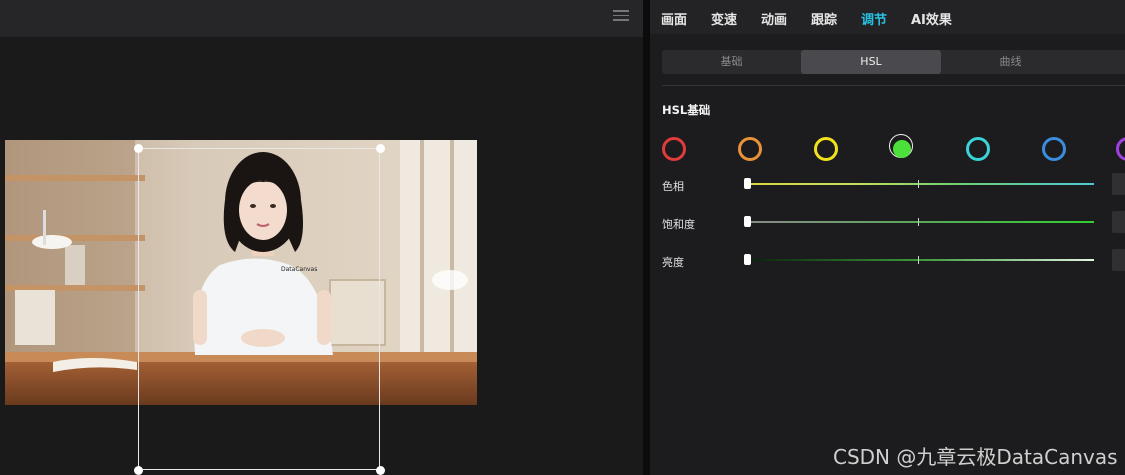 This screenshot has height=475, width=1125. What do you see at coordinates (138, 148) in the screenshot?
I see `resize-handle-top-left` at bounding box center [138, 148].